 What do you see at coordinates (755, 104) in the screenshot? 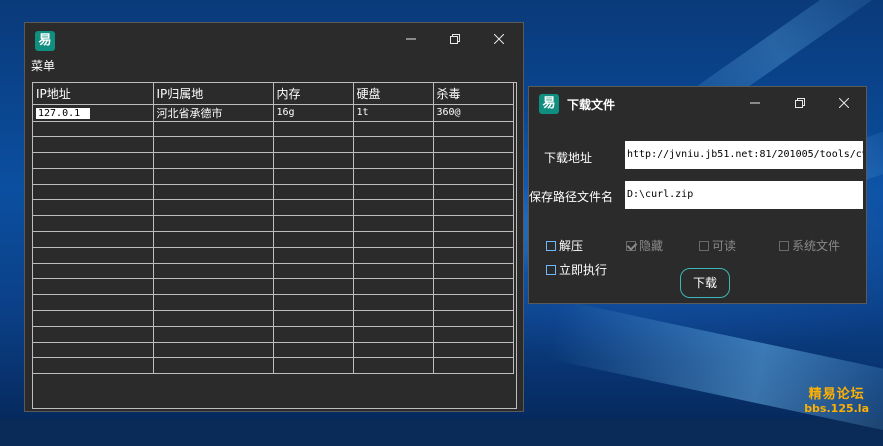
I see `minimize-button` at bounding box center [755, 104].